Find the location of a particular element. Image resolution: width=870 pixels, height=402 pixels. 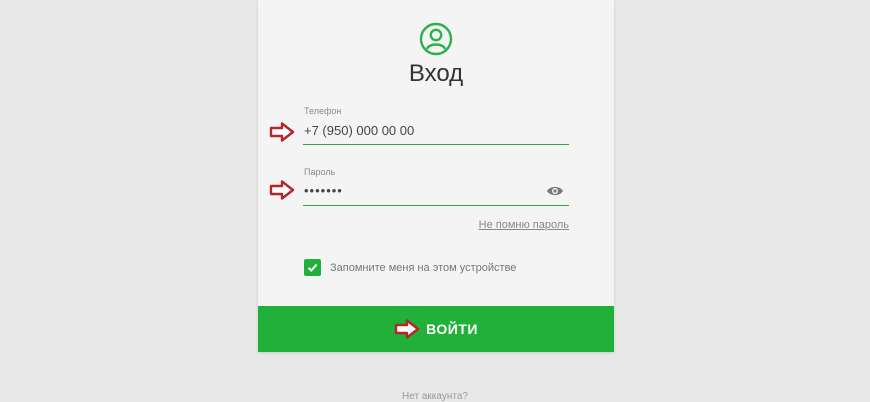

phone-field: +7 (950) 000 00 00 is located at coordinates (359, 130).